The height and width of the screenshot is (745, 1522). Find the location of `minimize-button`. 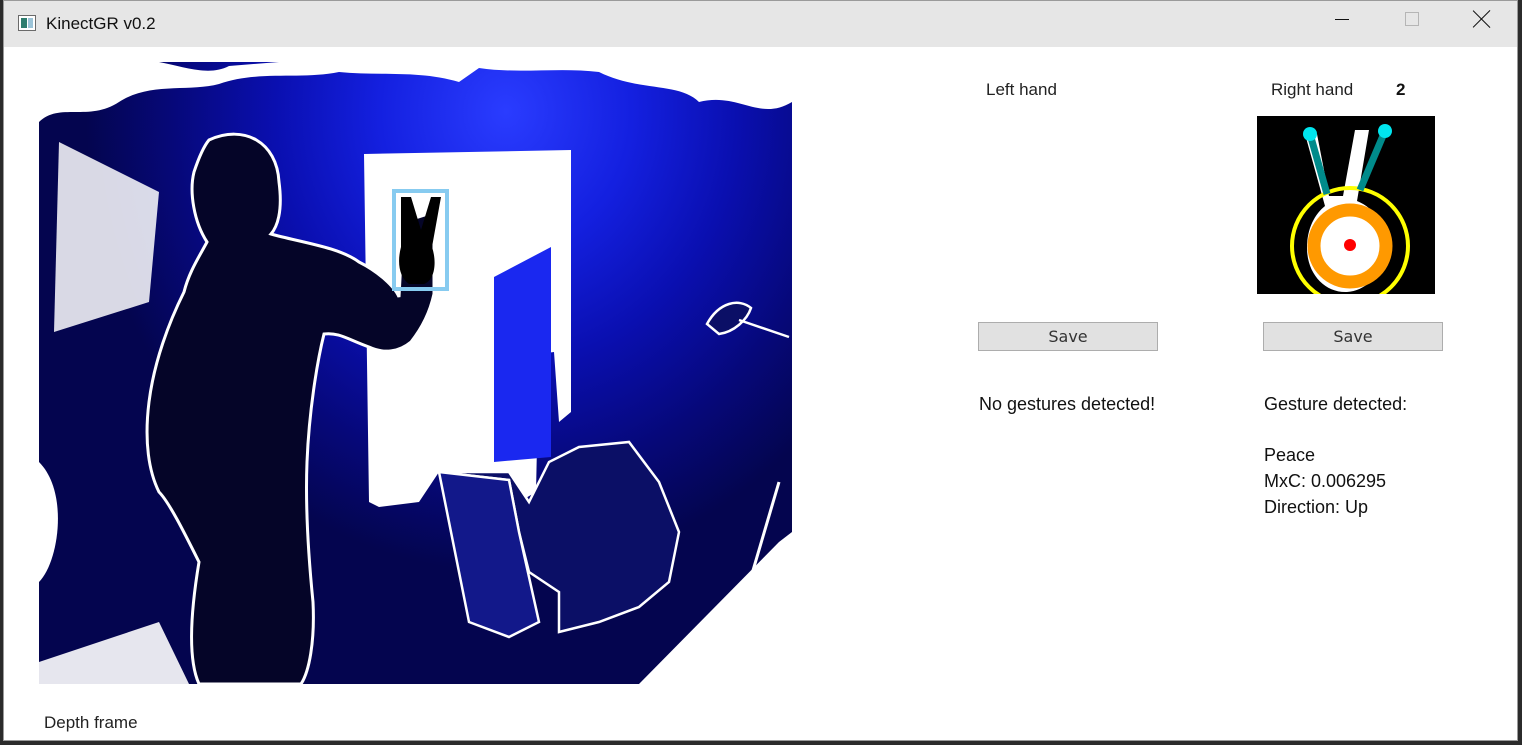

minimize-button is located at coordinates (1342, 19).